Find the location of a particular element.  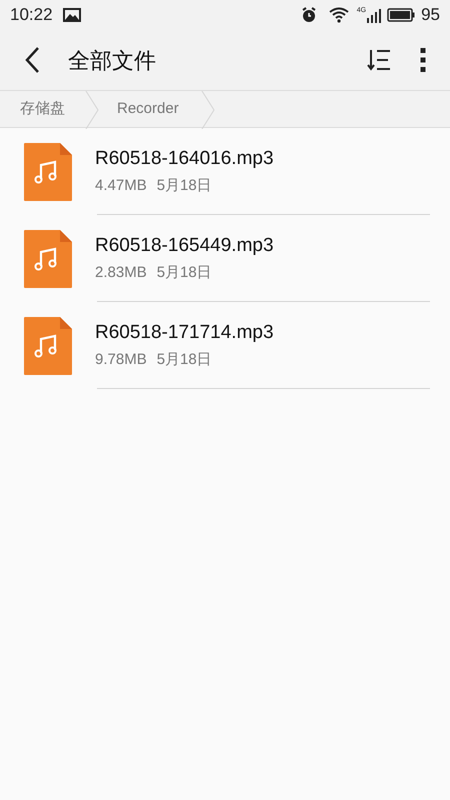

wifi-icon is located at coordinates (338, 15).